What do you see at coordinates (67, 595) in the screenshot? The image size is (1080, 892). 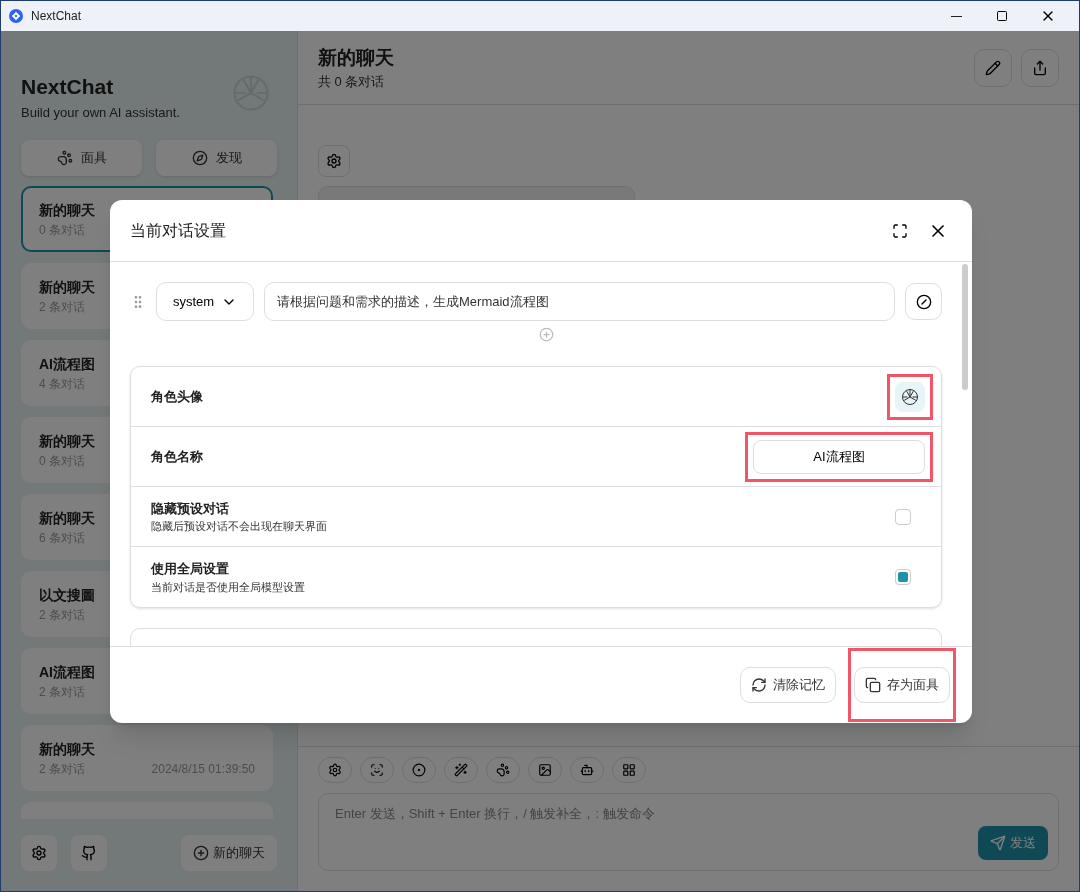 I see `chat-title: 以文搜圖` at bounding box center [67, 595].